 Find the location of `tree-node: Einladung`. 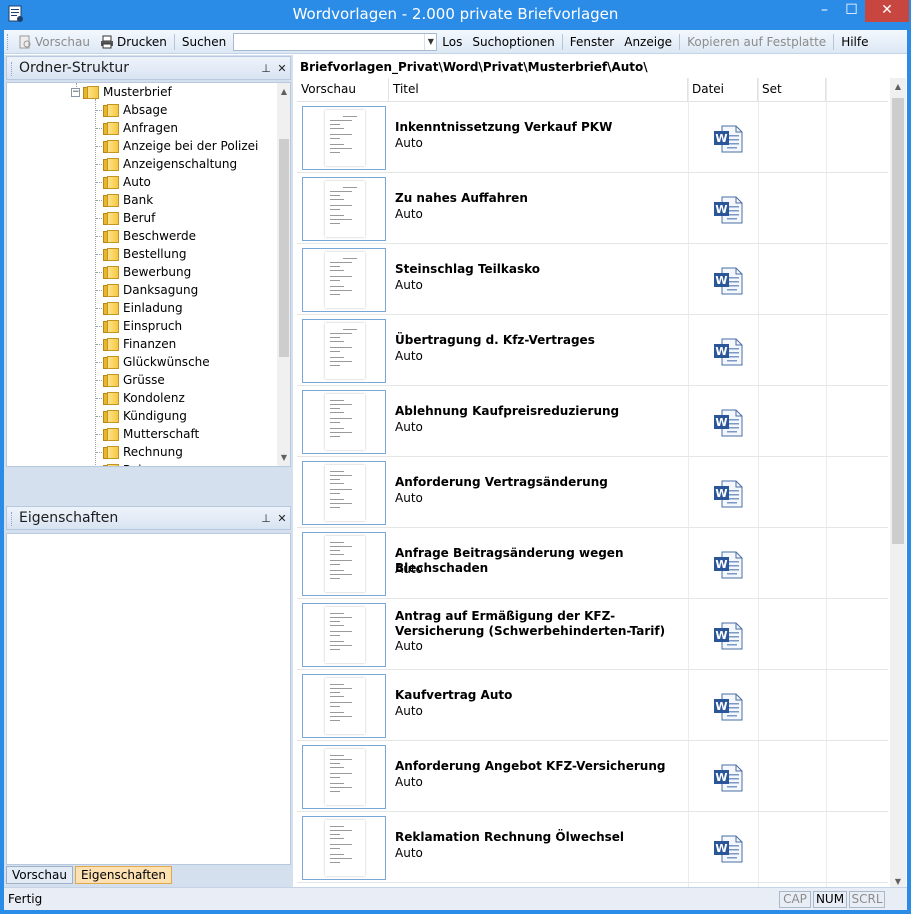

tree-node: Einladung is located at coordinates (143, 308).